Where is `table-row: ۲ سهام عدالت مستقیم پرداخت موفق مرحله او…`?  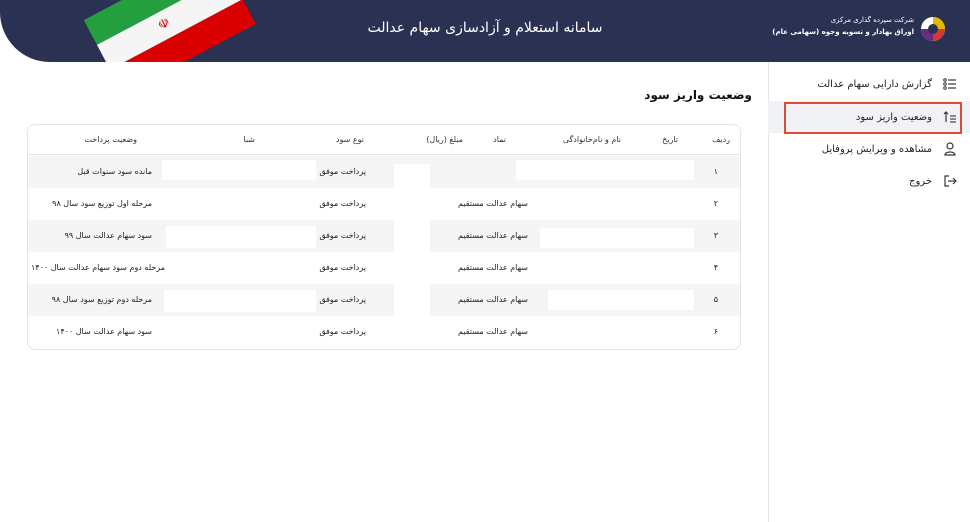
table-row: ۲ سهام عدالت مستقیم پرداخت موفق مرحله او… is located at coordinates (384, 204).